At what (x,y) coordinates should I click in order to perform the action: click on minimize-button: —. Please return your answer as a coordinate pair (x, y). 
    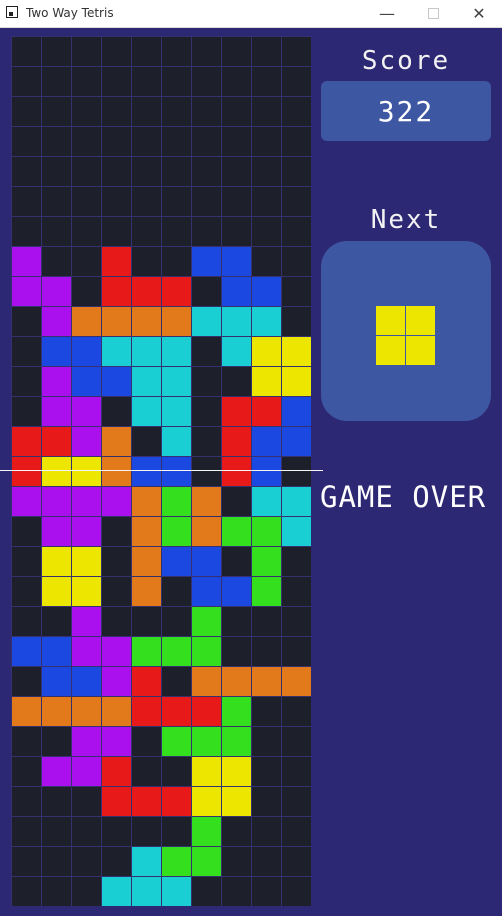
    Looking at the image, I should click on (387, 13).